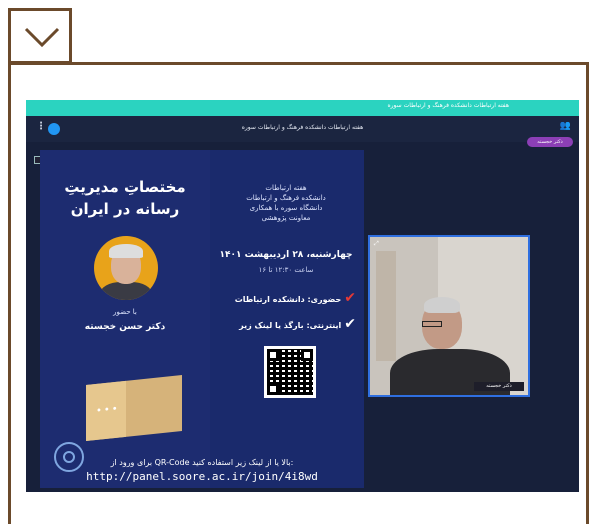 The height and width of the screenshot is (524, 593). I want to click on speaker-portrait, so click(126, 268).